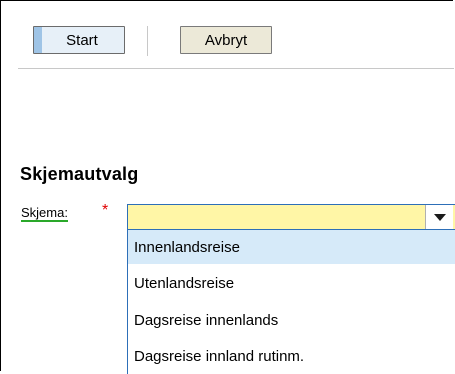 This screenshot has width=455, height=374. Describe the element at coordinates (206, 320) in the screenshot. I see `option-label: Dagsreise innenlands` at that location.